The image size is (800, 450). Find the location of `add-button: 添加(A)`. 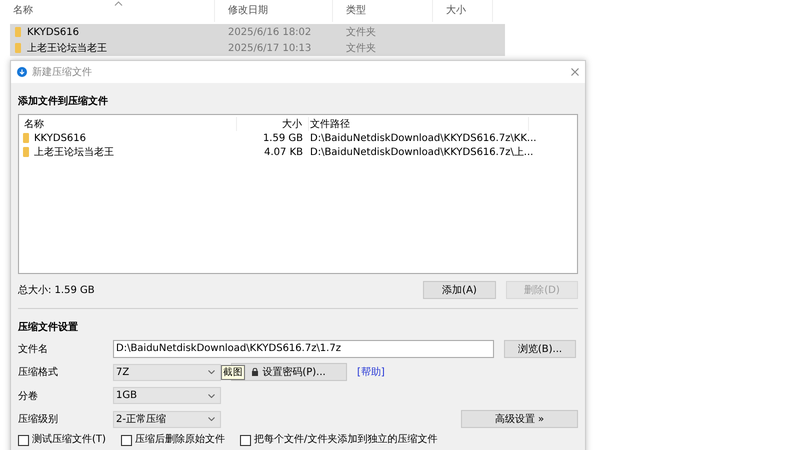

add-button: 添加(A) is located at coordinates (459, 290).